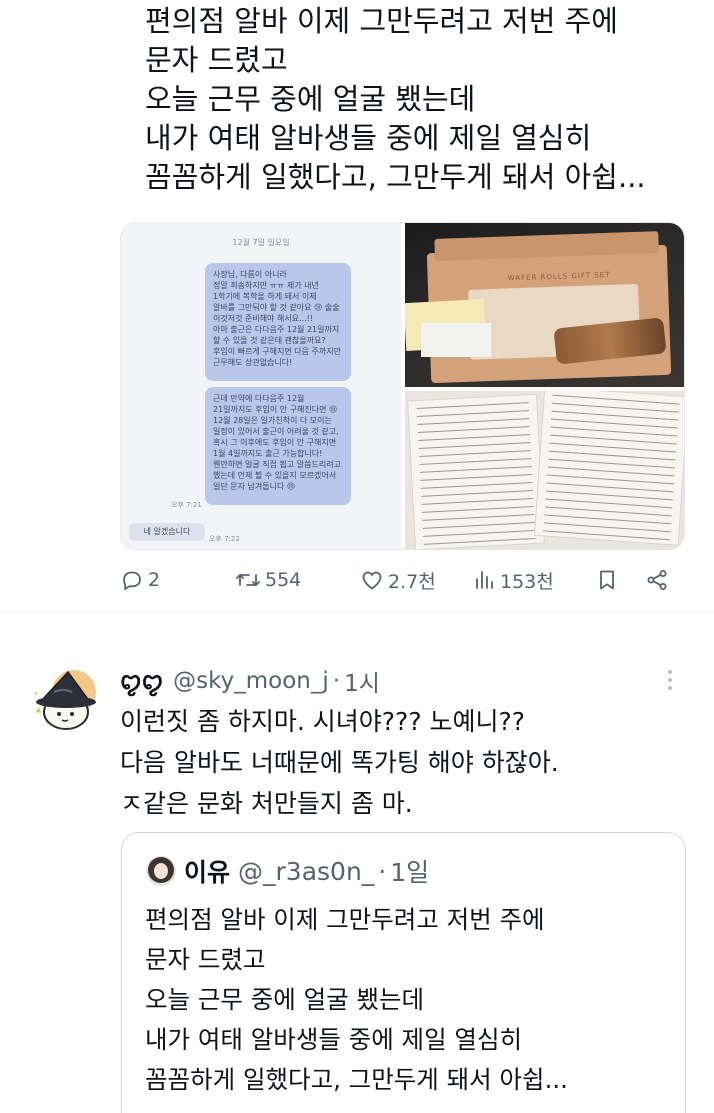 Image resolution: width=714 pixels, height=1113 pixels. Describe the element at coordinates (276, 329) in the screenshot. I see `message-line: 아마 출근은 다다음주 12월 21일까지` at that location.